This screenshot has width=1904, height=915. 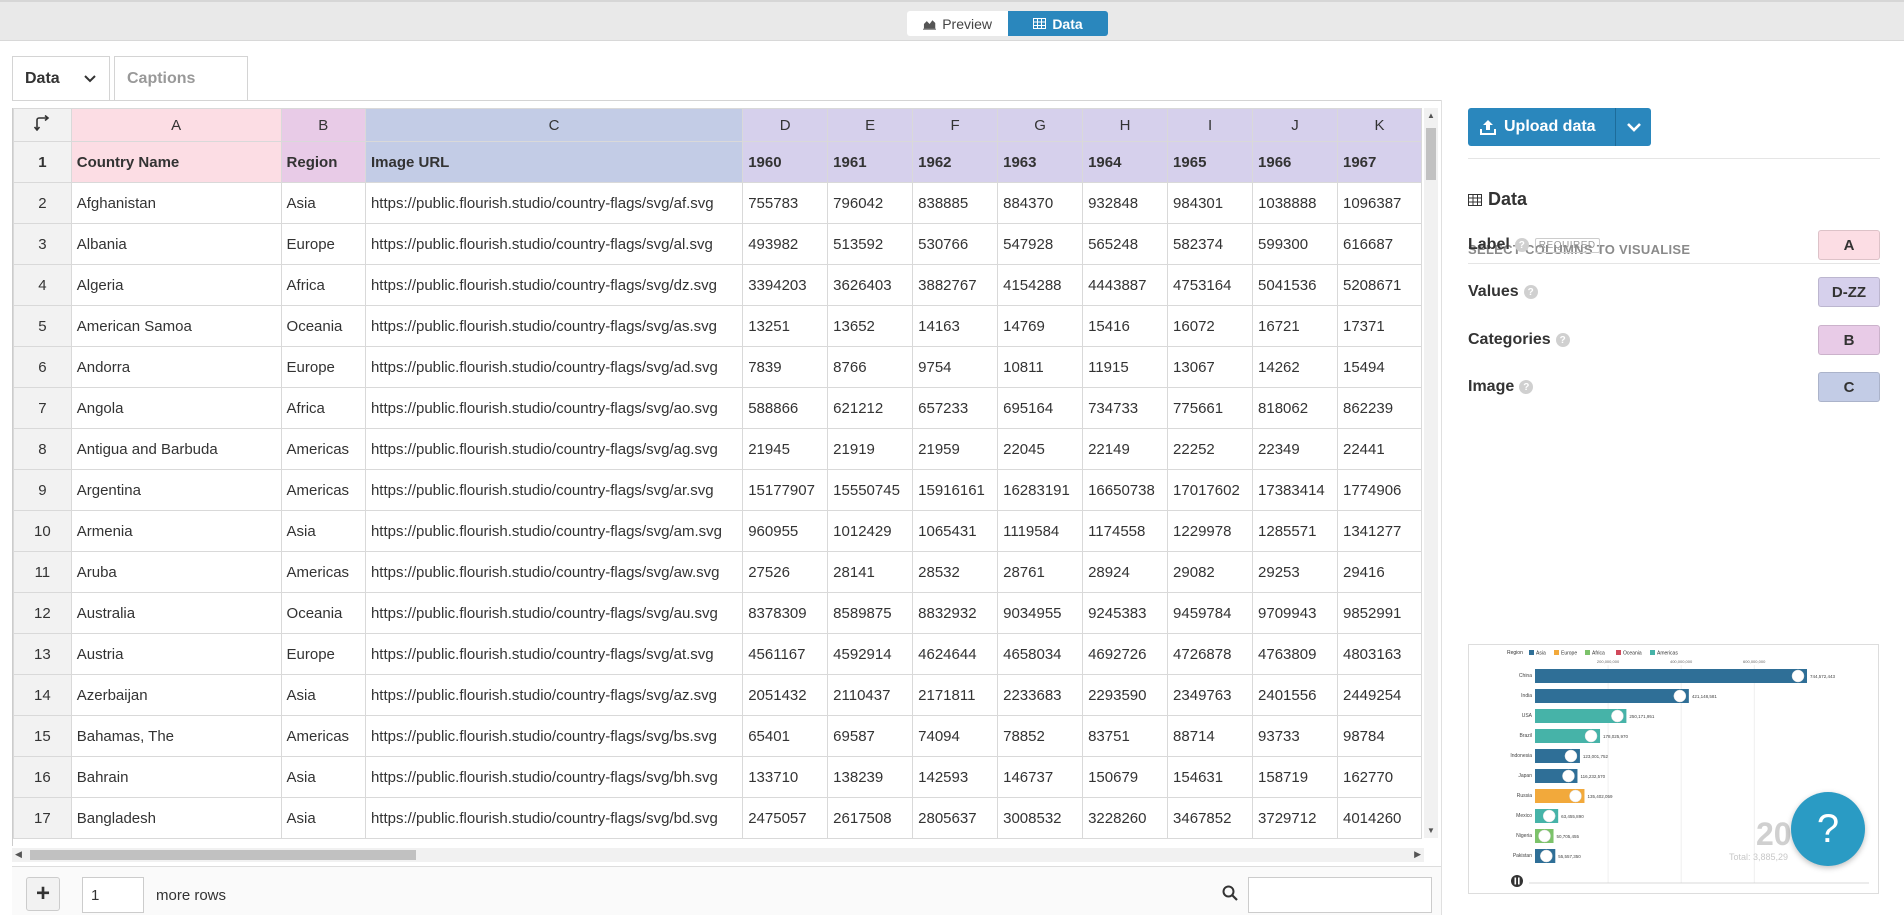 What do you see at coordinates (870, 654) in the screenshot?
I see `table-cell: 4592914` at bounding box center [870, 654].